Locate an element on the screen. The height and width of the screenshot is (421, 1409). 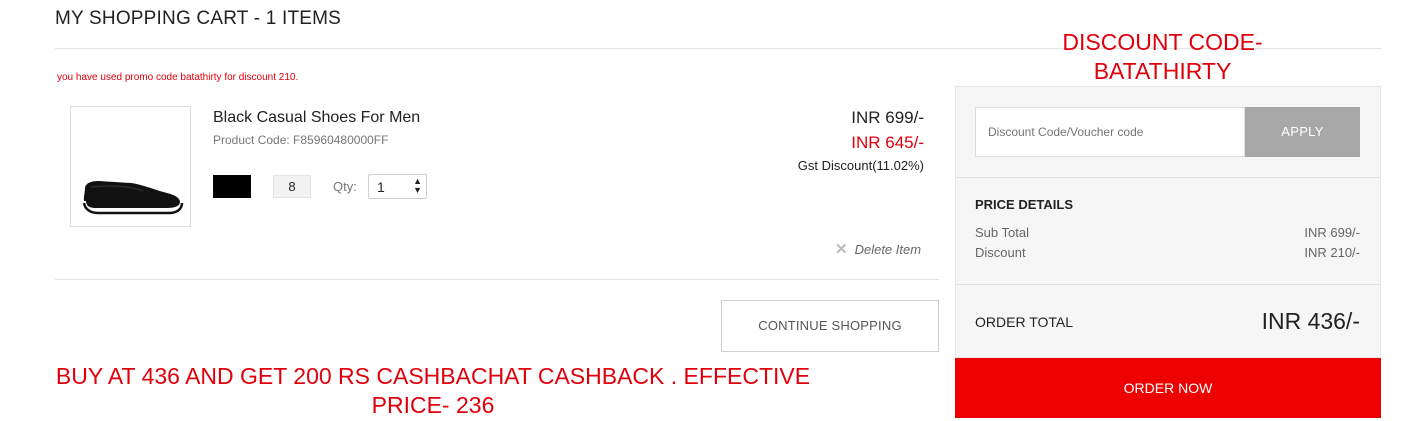
color-swatch is located at coordinates (232, 186).